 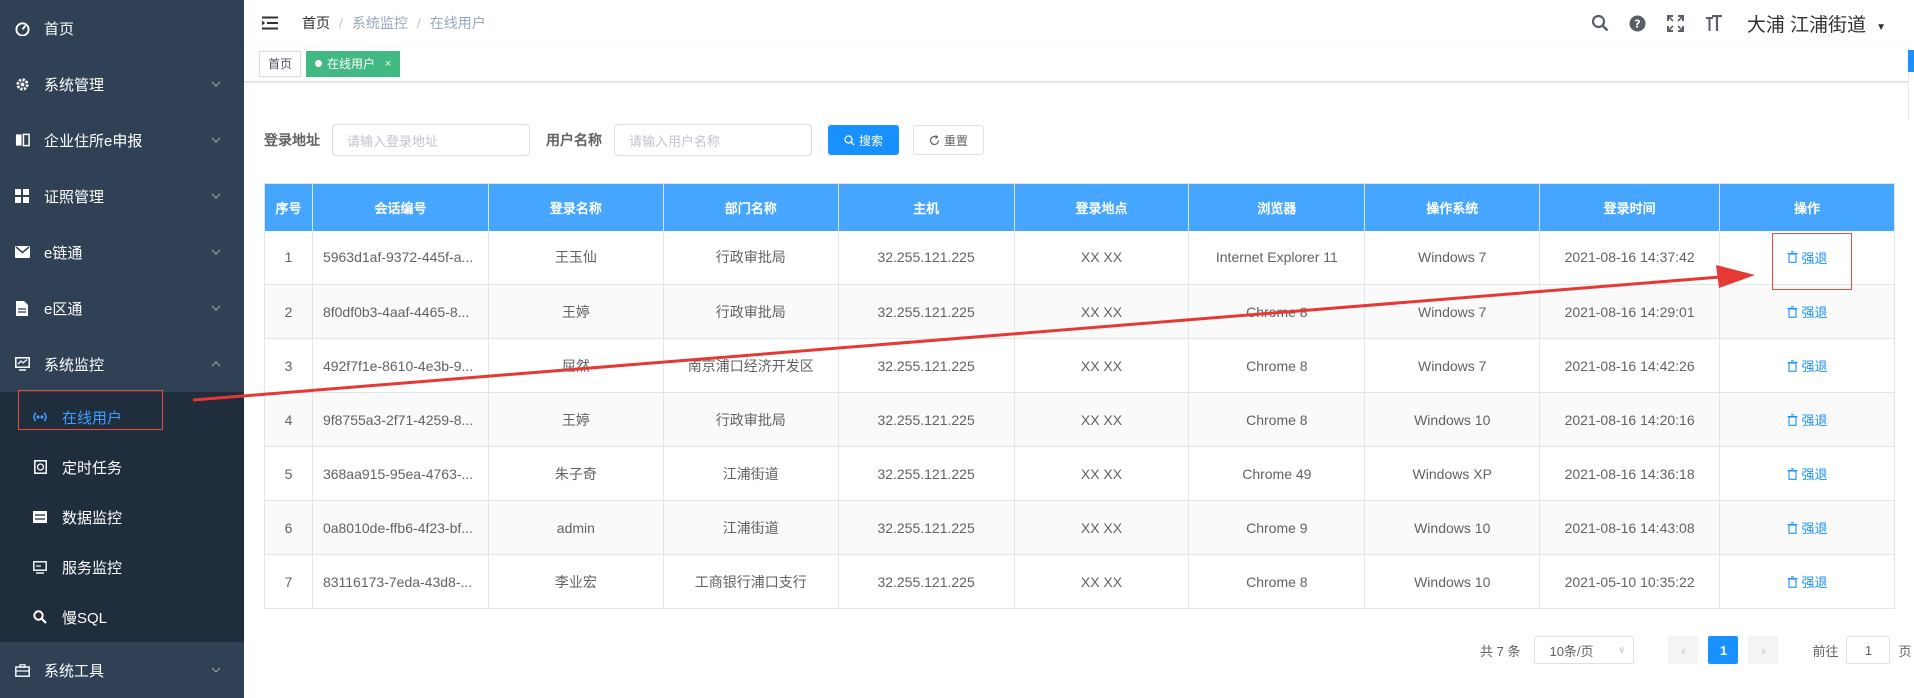 What do you see at coordinates (1911, 84) in the screenshot?
I see `right-edge-widget` at bounding box center [1911, 84].